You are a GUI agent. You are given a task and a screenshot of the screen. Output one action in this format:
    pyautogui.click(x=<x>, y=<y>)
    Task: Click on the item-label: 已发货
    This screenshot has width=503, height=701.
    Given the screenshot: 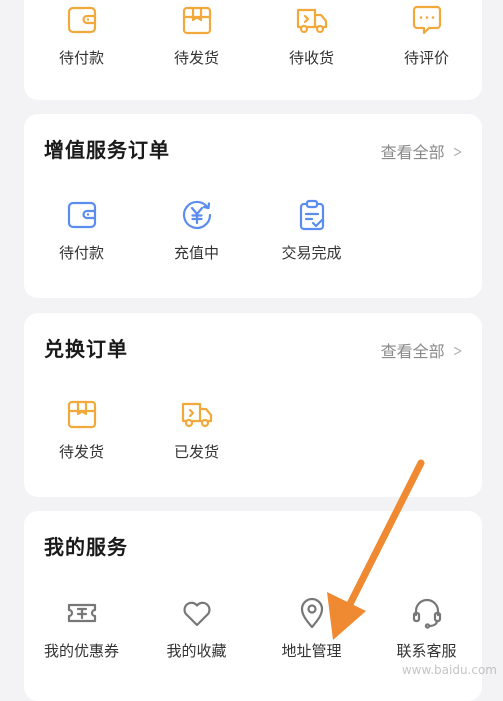 What is the action you would take?
    pyautogui.click(x=196, y=452)
    